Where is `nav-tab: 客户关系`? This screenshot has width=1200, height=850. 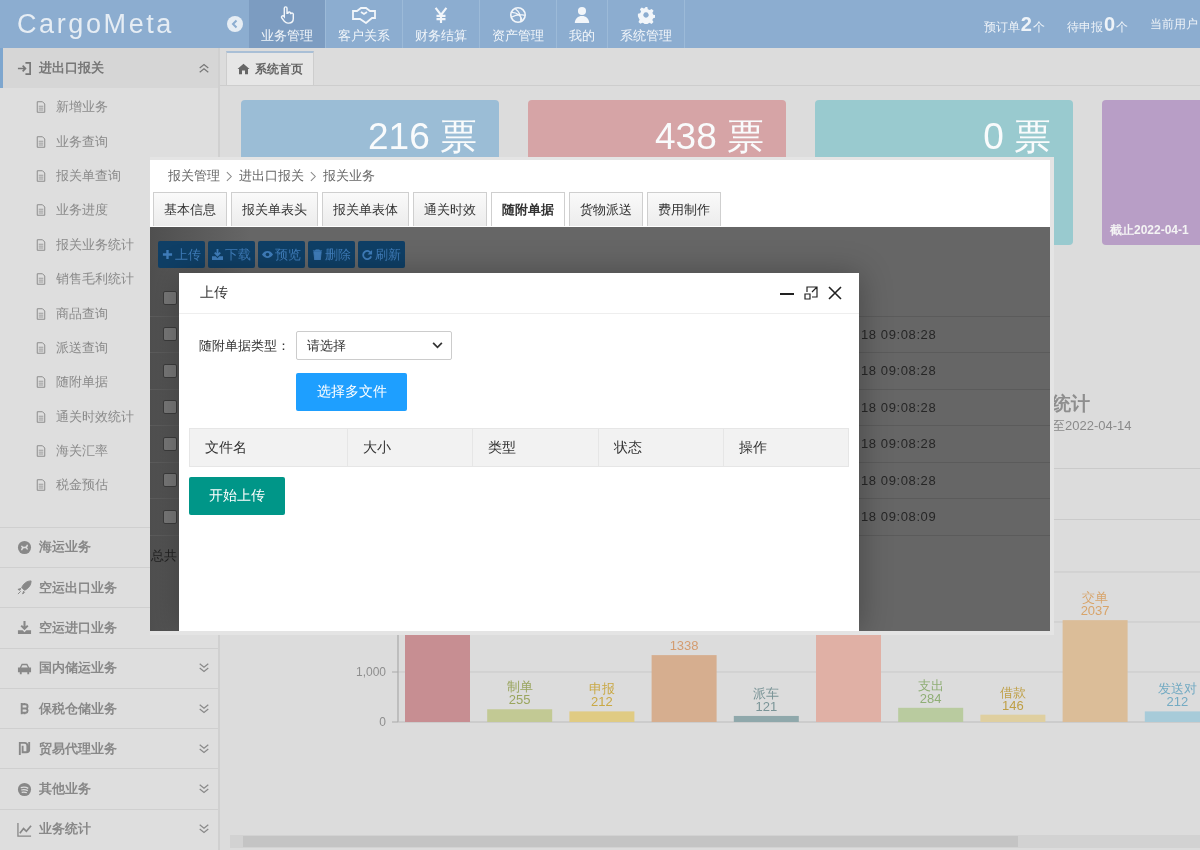 nav-tab: 客户关系 is located at coordinates (364, 24).